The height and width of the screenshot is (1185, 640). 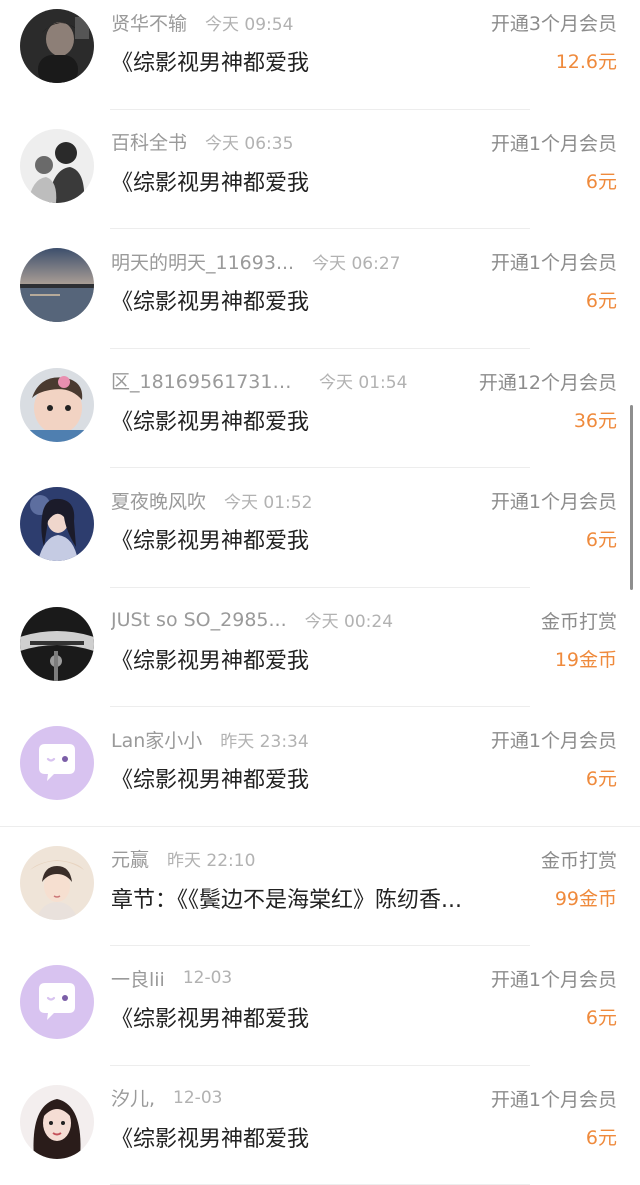 I want to click on list-item: 明天的明天_11693... 今天 06:27 开通1个月会员《综影视男神都爱我 6元, so click(x=320, y=289).